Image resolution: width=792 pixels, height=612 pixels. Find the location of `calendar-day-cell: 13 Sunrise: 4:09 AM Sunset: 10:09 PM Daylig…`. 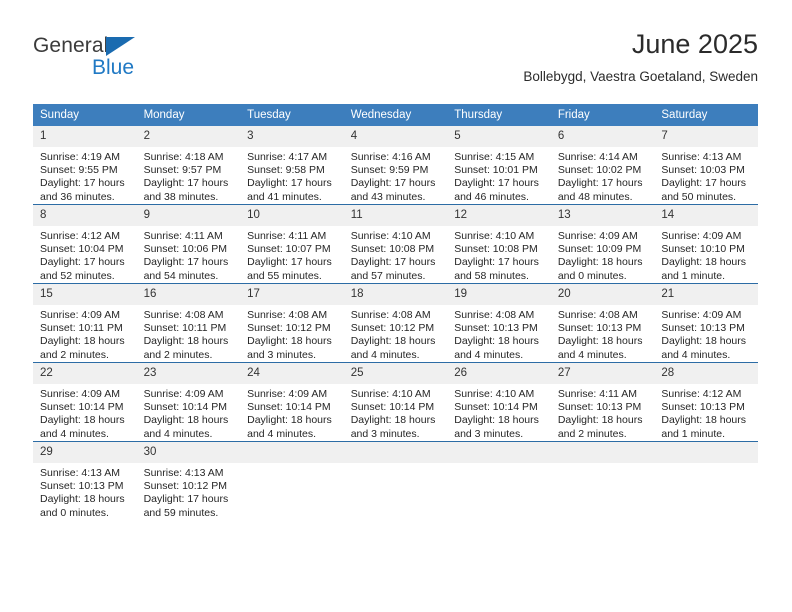

calendar-day-cell: 13 Sunrise: 4:09 AM Sunset: 10:09 PM Daylig… is located at coordinates (602, 244).